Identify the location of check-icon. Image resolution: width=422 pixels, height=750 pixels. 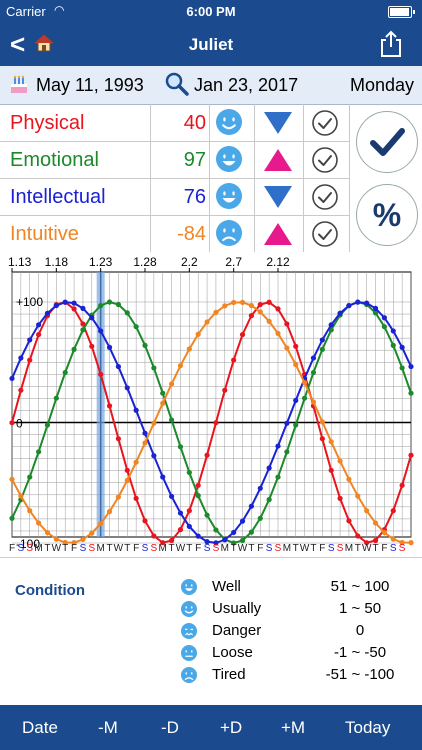
(387, 142).